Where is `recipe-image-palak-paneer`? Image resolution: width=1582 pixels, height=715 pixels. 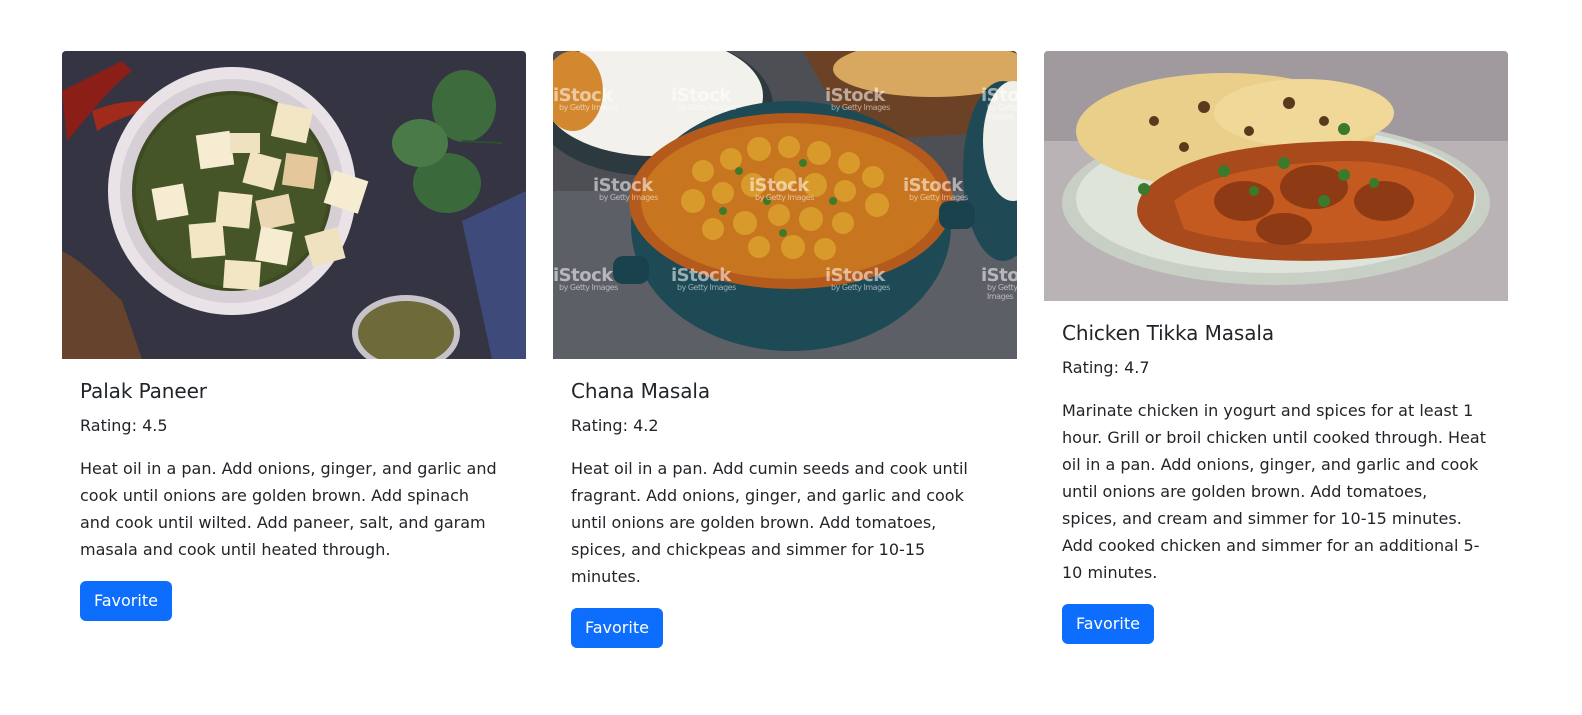 recipe-image-palak-paneer is located at coordinates (294, 205).